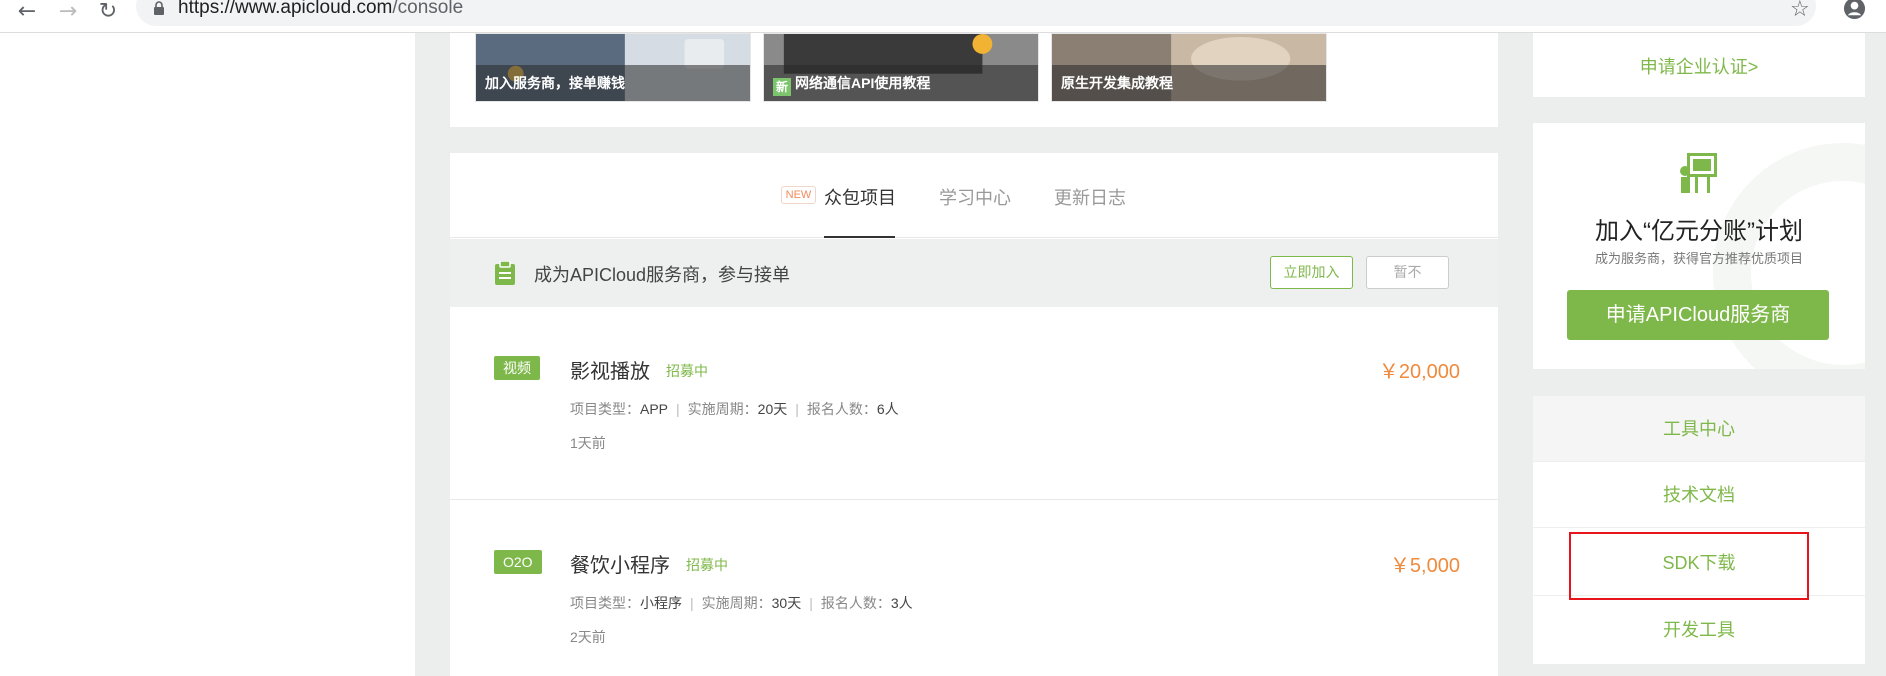 This screenshot has height=676, width=1886. I want to click on banner-network-api: 新网络通信API使用教程, so click(901, 67).